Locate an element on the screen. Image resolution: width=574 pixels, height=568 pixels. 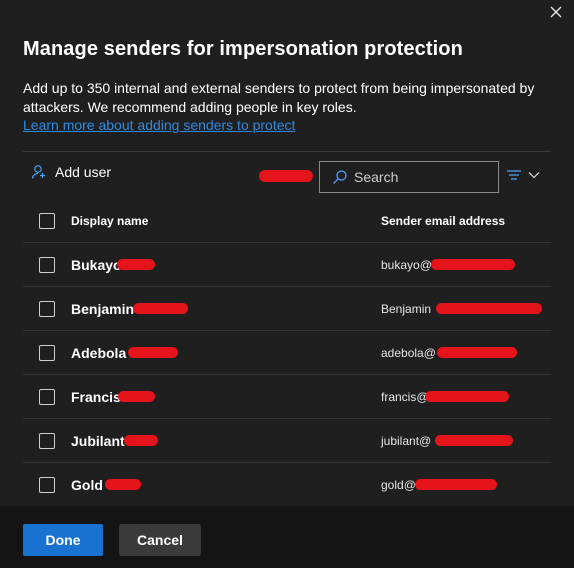
cancel-button: Cancel is located at coordinates (160, 540).